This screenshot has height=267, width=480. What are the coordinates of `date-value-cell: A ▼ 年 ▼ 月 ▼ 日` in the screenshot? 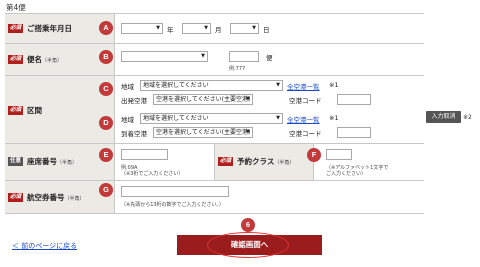 It's located at (261, 28).